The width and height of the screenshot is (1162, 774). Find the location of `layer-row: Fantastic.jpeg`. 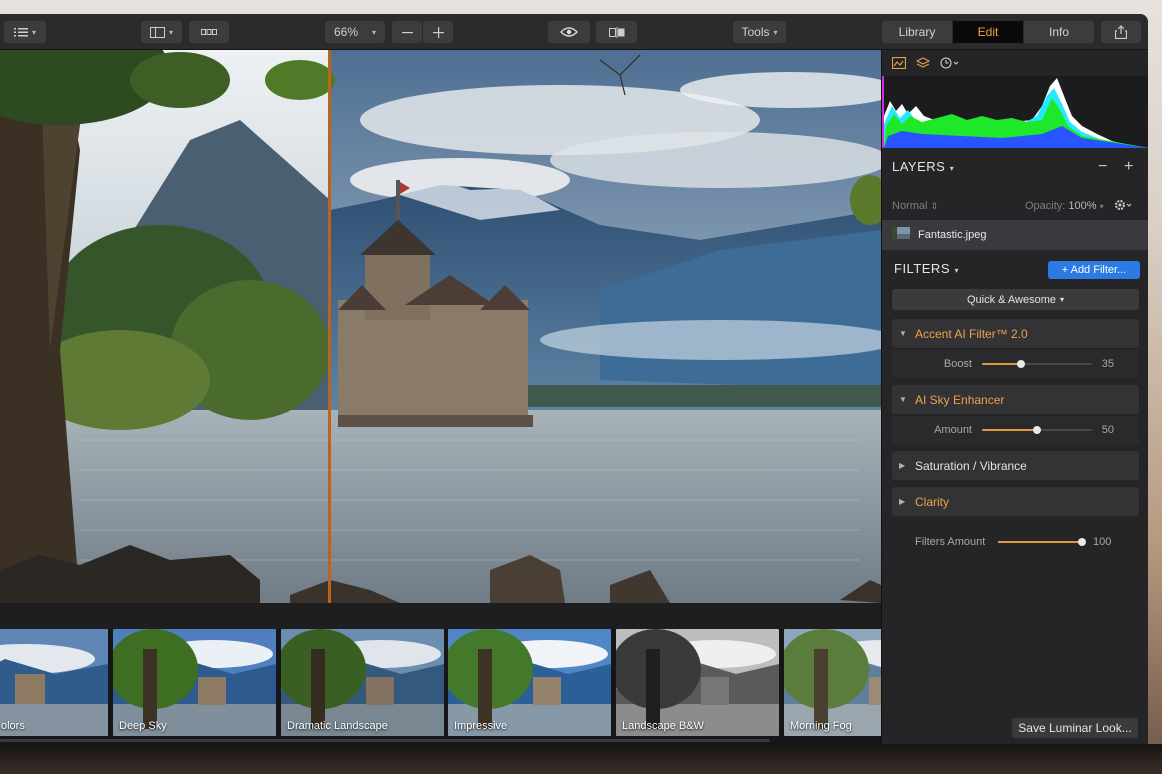

layer-row: Fantastic.jpeg is located at coordinates (1015, 235).